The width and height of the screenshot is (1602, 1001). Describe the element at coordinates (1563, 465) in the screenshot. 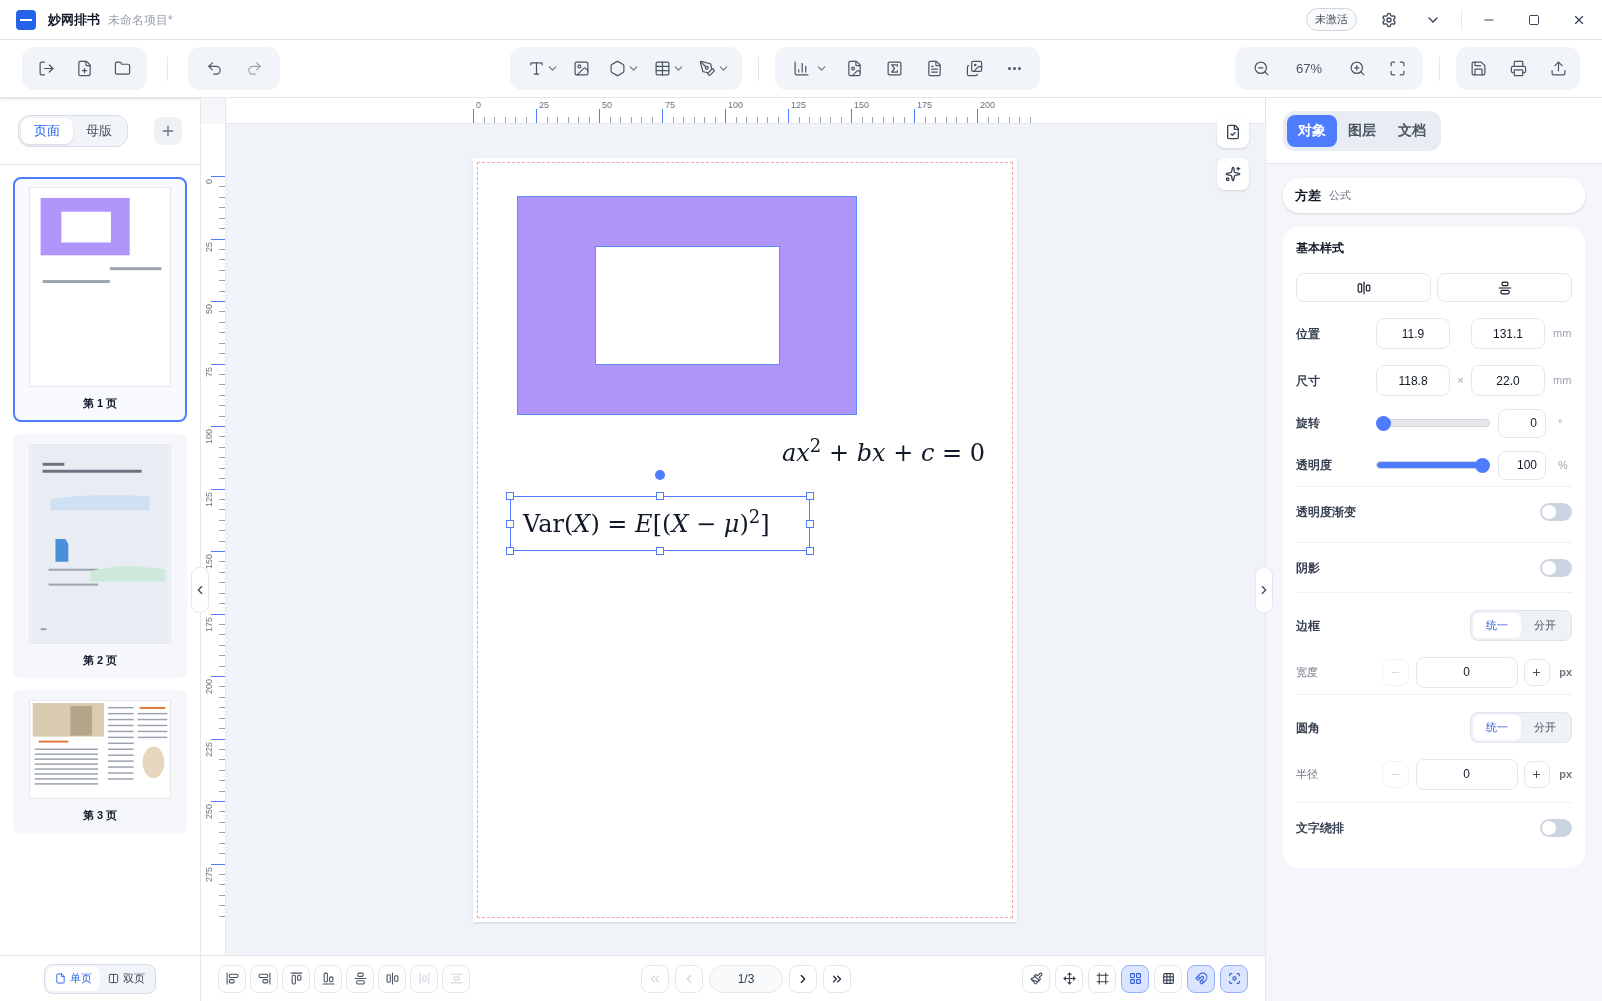

I see `unit-label: %` at that location.